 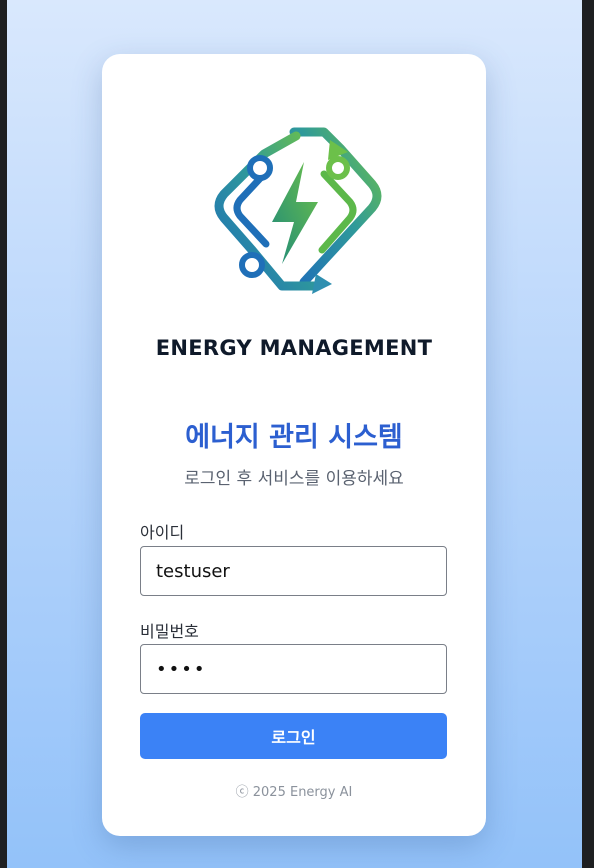 What do you see at coordinates (169, 631) in the screenshot?
I see `password-label: 비밀번호` at bounding box center [169, 631].